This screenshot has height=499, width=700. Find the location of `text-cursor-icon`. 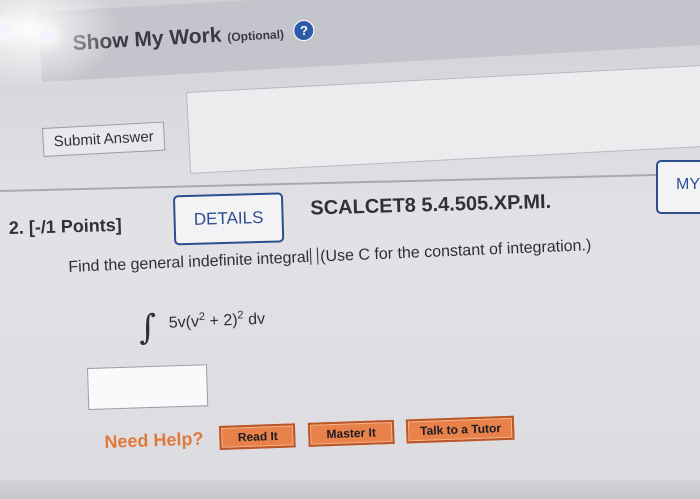

text-cursor-icon is located at coordinates (314, 256).